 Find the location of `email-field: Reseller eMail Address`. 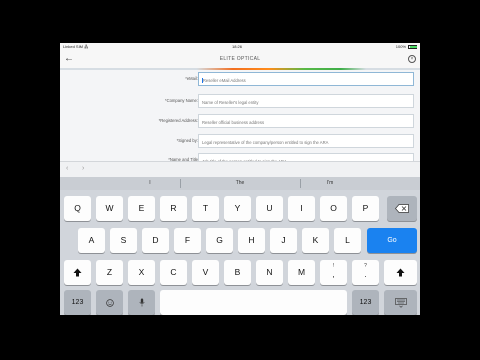

email-field: Reseller eMail Address is located at coordinates (306, 79).